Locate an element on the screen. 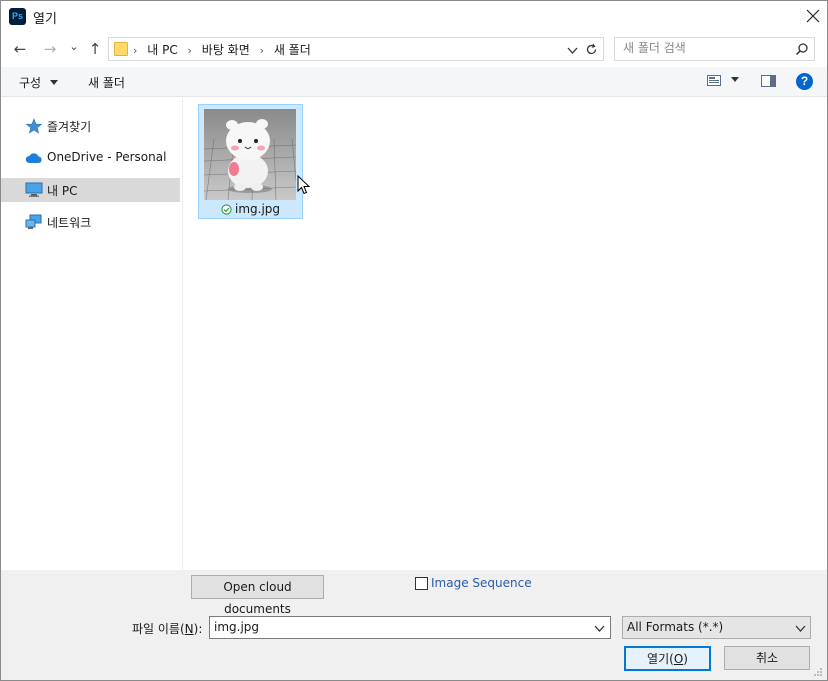 This screenshot has width=828, height=681. image-sequence-checkbox is located at coordinates (421, 583).